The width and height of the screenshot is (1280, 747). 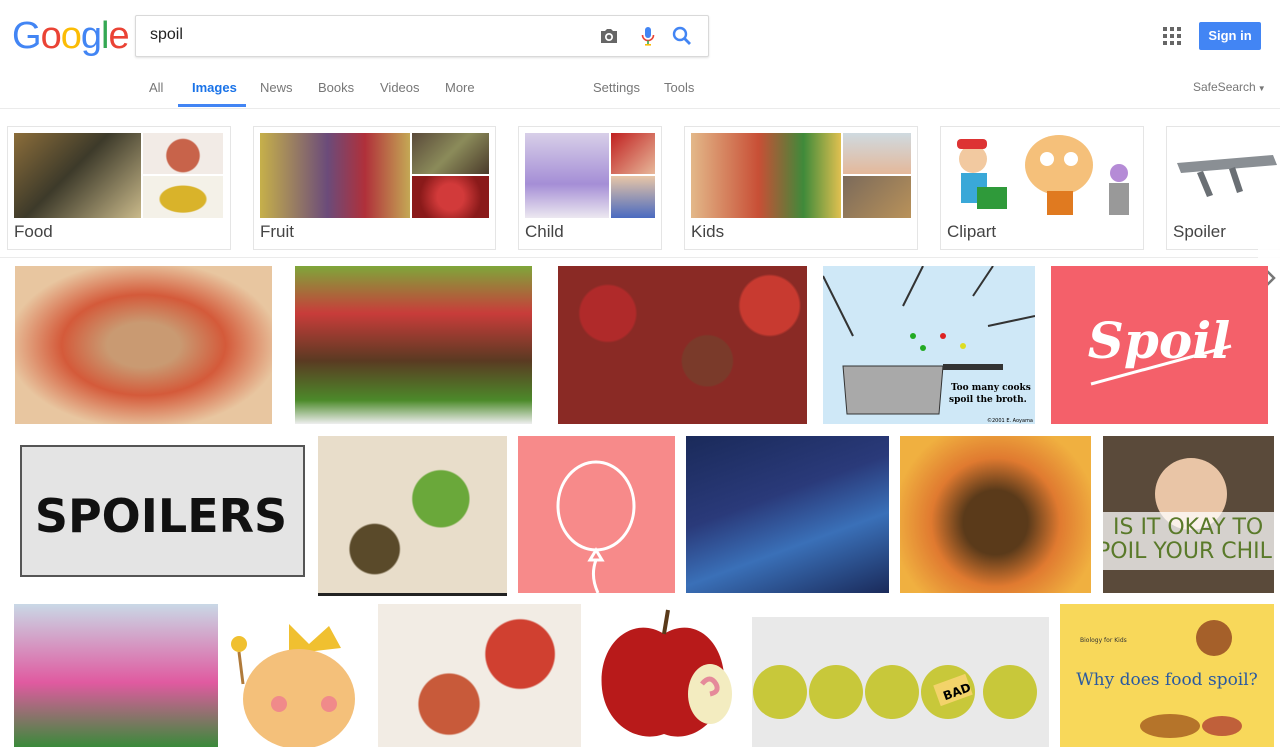 What do you see at coordinates (1042, 175) in the screenshot?
I see `clipart-thumb` at bounding box center [1042, 175].